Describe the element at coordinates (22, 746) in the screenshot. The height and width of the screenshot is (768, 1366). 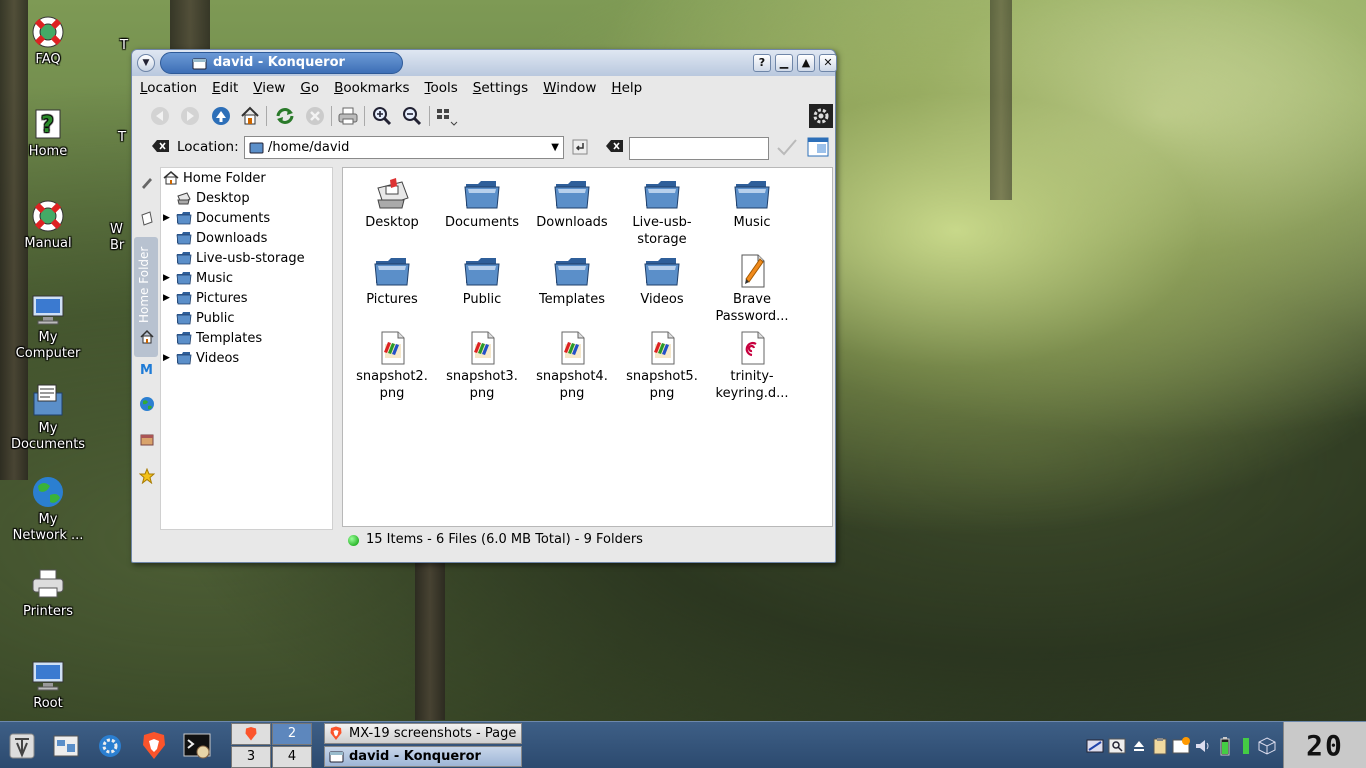
I see `start-menu-button` at that location.